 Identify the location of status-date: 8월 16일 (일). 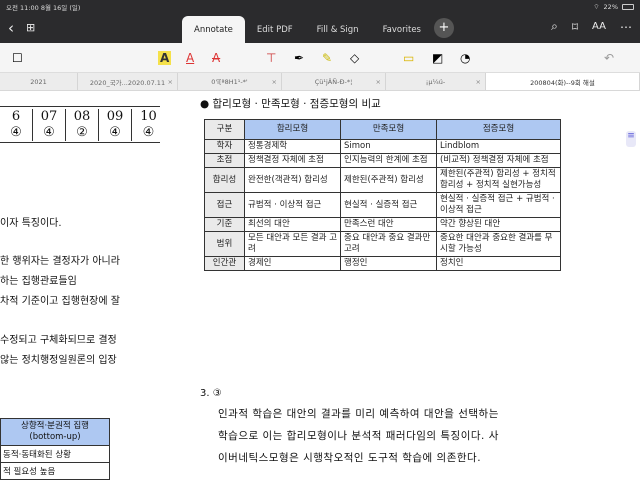
(60, 7).